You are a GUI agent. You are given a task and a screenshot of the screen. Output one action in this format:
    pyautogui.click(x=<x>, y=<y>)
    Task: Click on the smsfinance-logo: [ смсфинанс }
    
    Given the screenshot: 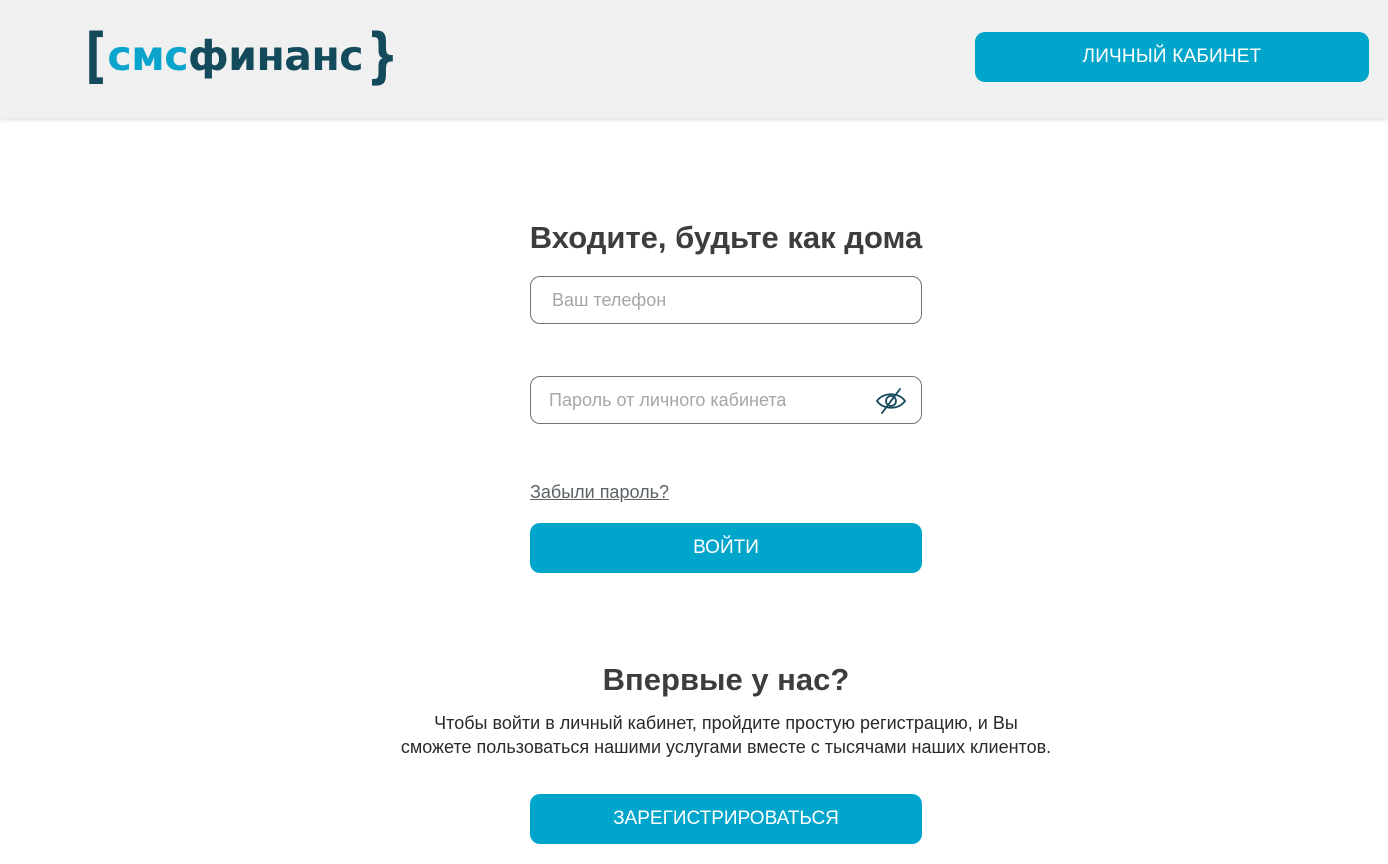 What is the action you would take?
    pyautogui.click(x=243, y=56)
    